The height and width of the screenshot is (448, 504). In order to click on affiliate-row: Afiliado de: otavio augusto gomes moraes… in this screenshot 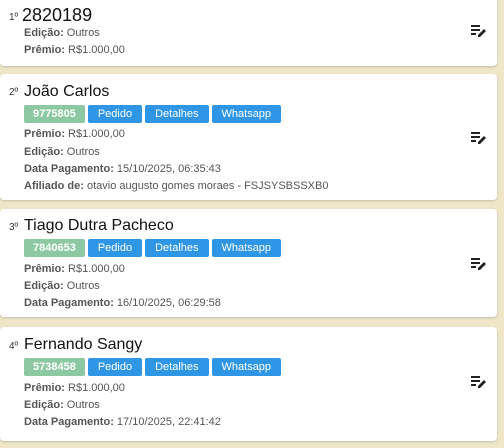, I will do `click(176, 186)`.